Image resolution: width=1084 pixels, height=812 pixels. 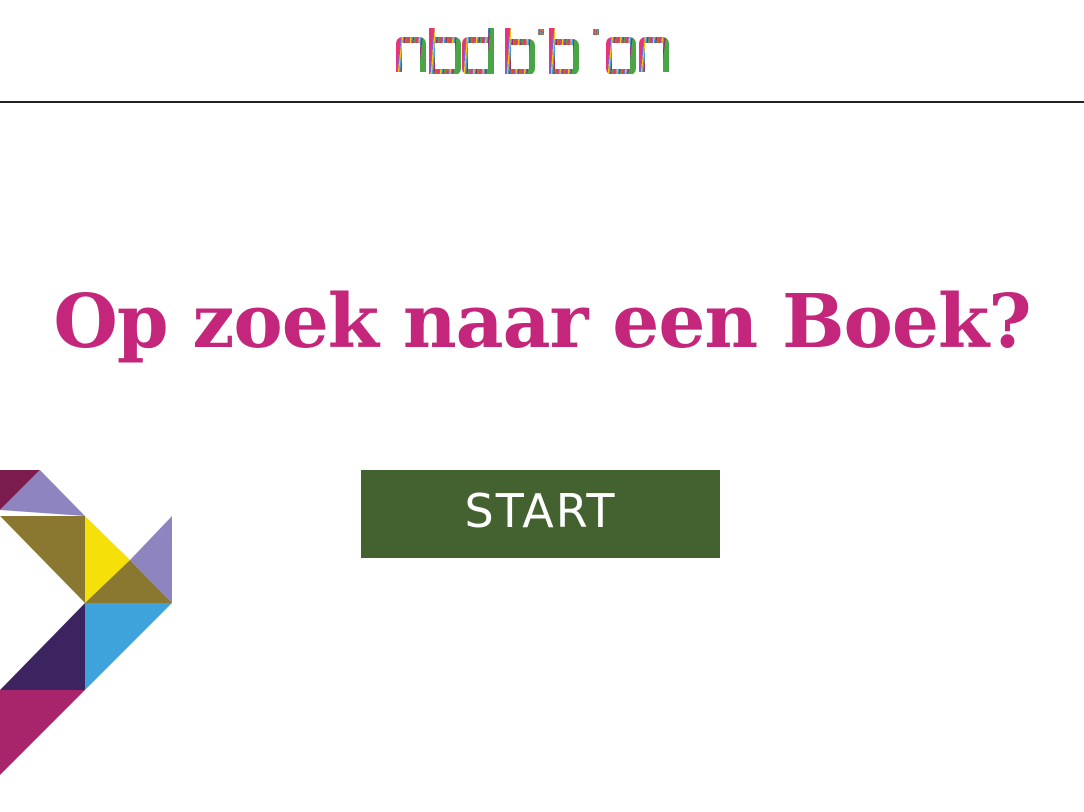 I want to click on geometric-decoration, so click(x=86, y=622).